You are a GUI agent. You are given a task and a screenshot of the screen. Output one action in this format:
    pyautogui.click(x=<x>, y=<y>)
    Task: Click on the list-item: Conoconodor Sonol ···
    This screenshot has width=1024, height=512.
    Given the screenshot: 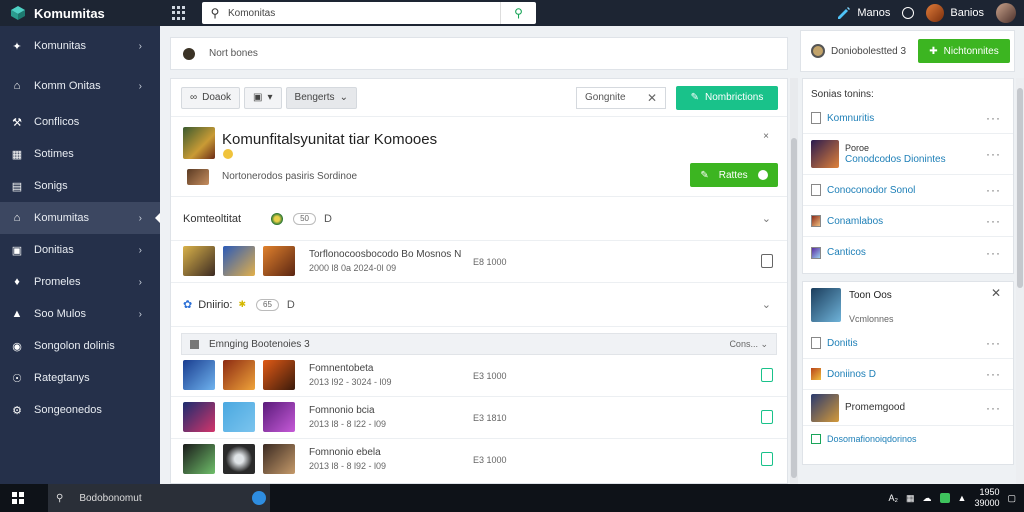 What is the action you would take?
    pyautogui.click(x=908, y=190)
    